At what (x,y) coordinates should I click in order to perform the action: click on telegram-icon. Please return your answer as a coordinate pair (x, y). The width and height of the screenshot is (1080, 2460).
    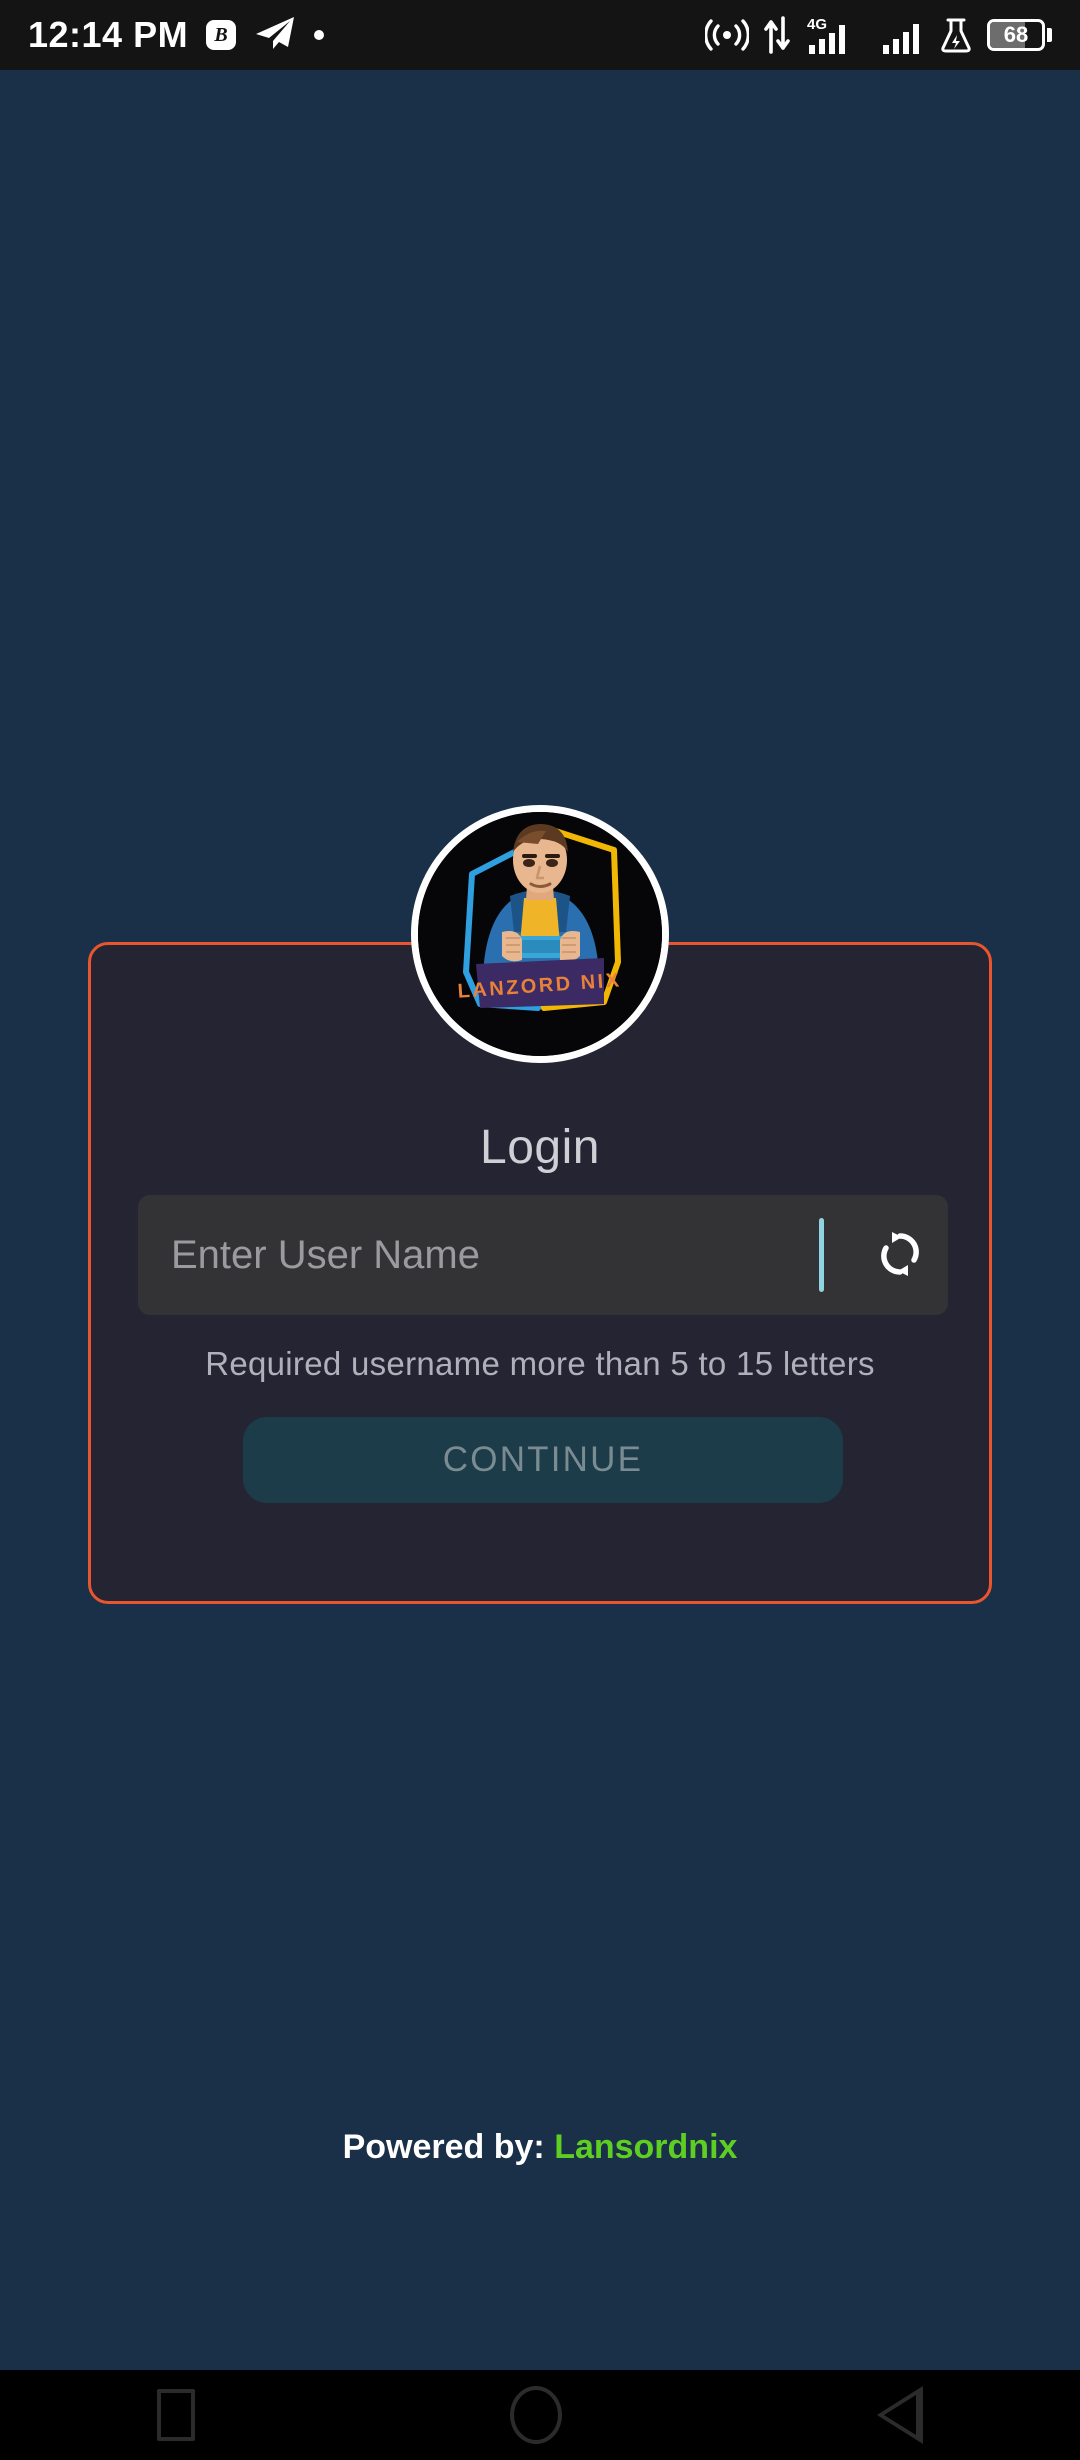
    Looking at the image, I should click on (275, 35).